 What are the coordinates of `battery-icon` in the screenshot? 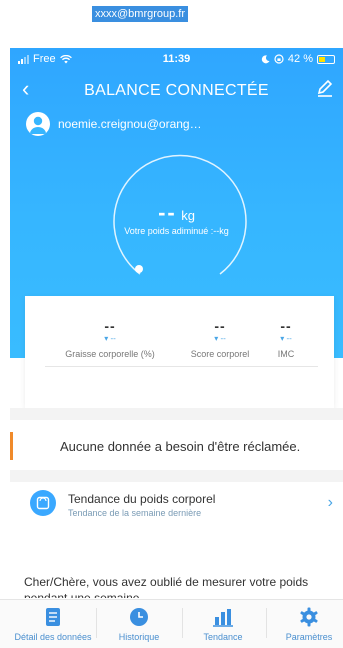 It's located at (326, 59).